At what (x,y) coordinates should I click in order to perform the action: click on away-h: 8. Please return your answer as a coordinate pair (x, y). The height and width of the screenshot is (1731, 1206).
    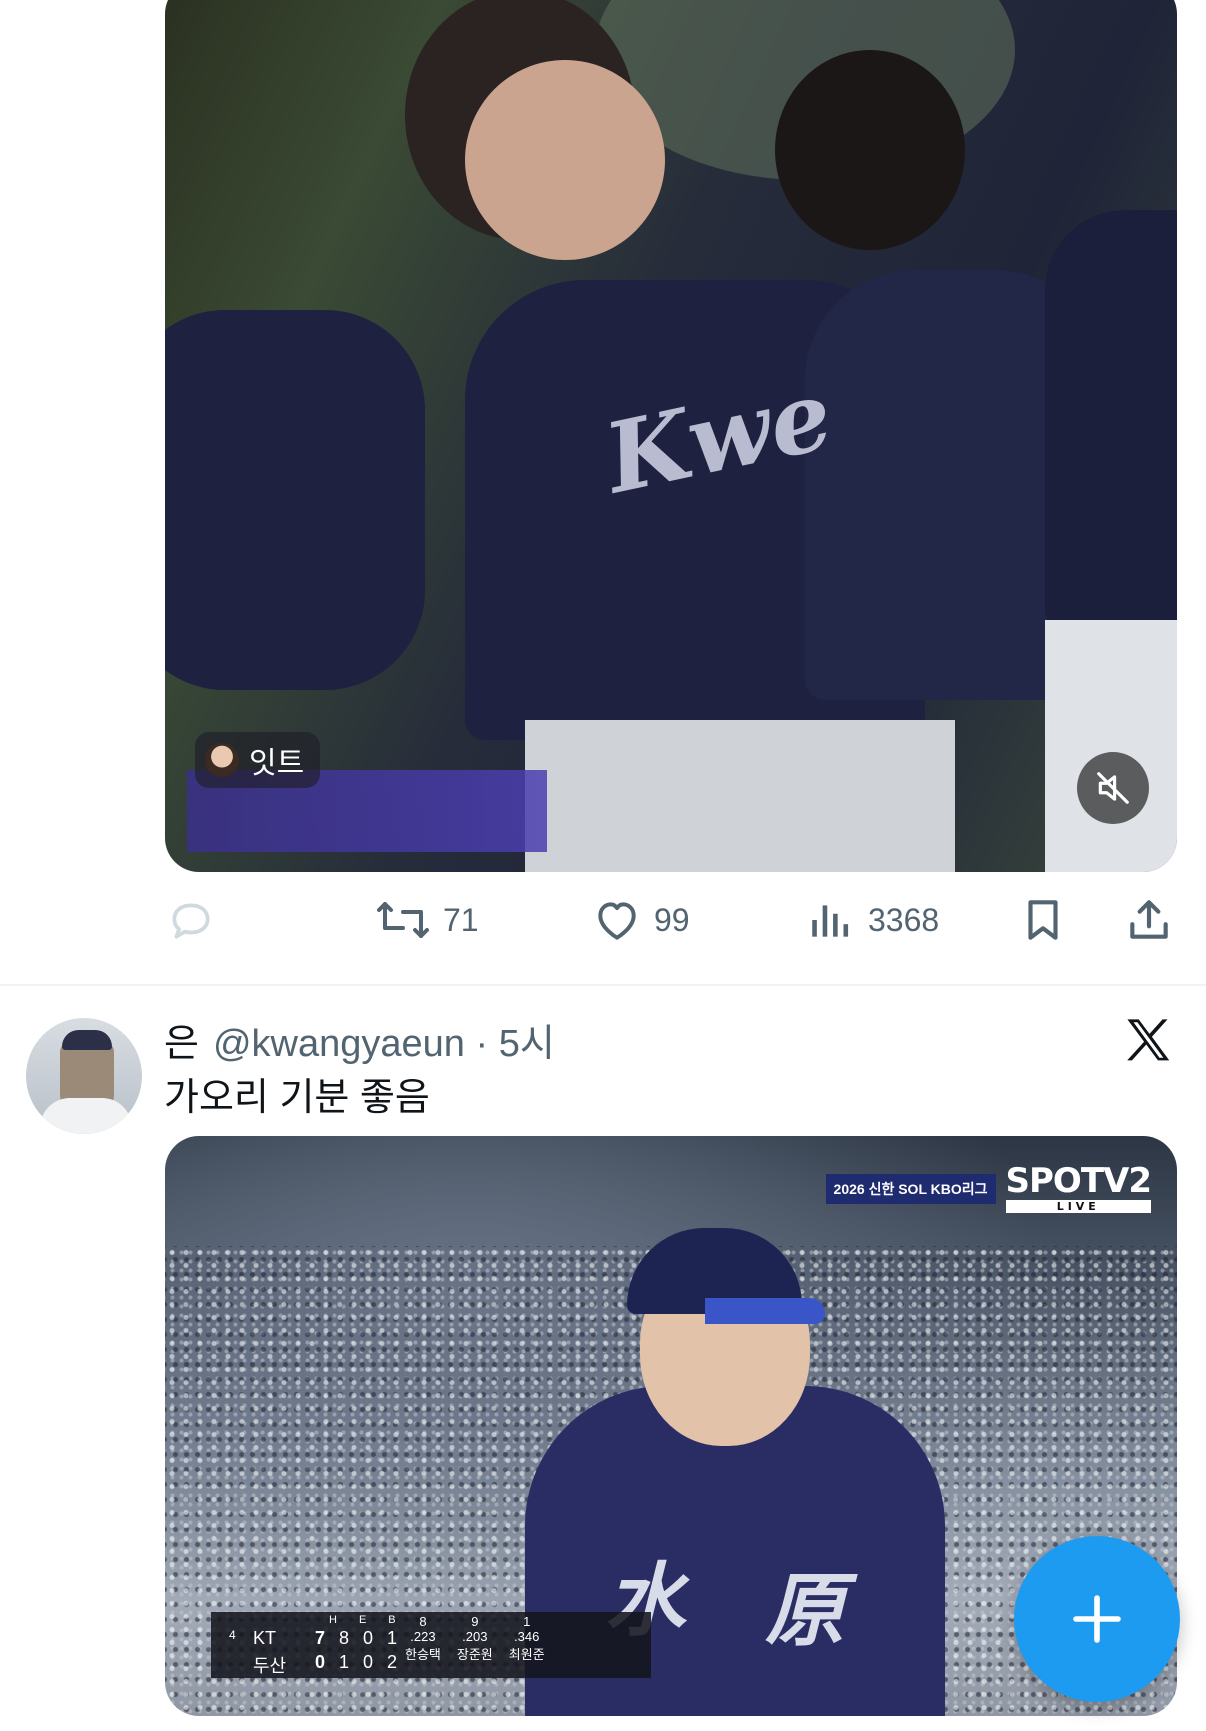
    Looking at the image, I should click on (344, 1638).